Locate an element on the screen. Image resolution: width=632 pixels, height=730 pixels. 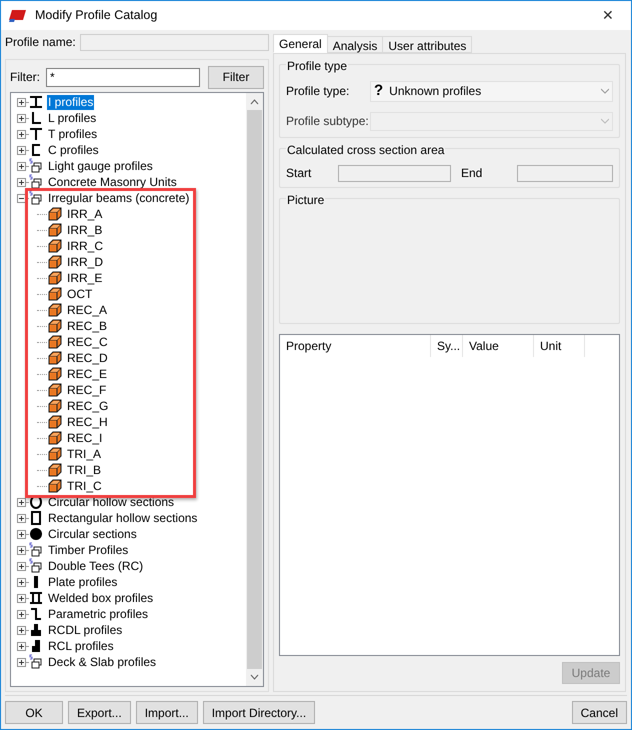
start-area-field is located at coordinates (394, 173).